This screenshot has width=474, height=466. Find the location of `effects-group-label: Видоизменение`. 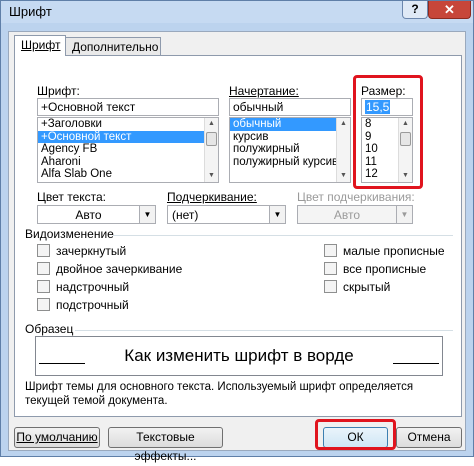

effects-group-label: Видоизменение is located at coordinates (69, 234).